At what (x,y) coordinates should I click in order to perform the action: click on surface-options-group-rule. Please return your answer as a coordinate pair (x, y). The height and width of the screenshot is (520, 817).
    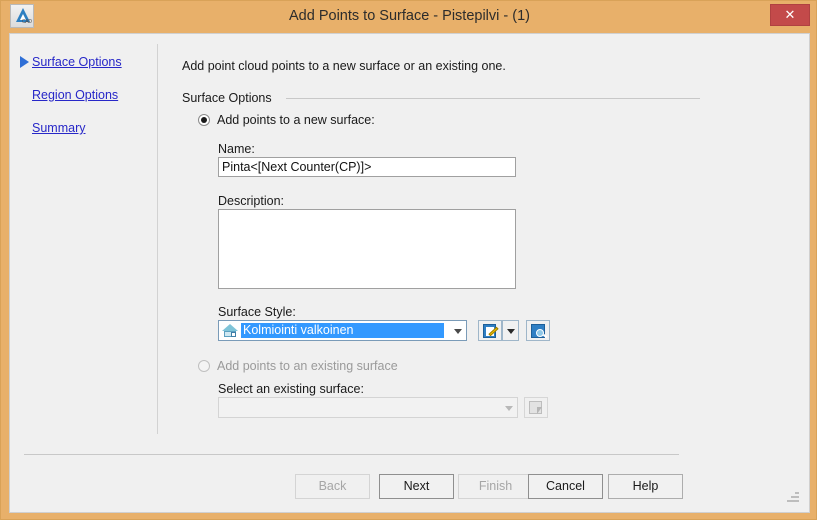
    Looking at the image, I should click on (493, 98).